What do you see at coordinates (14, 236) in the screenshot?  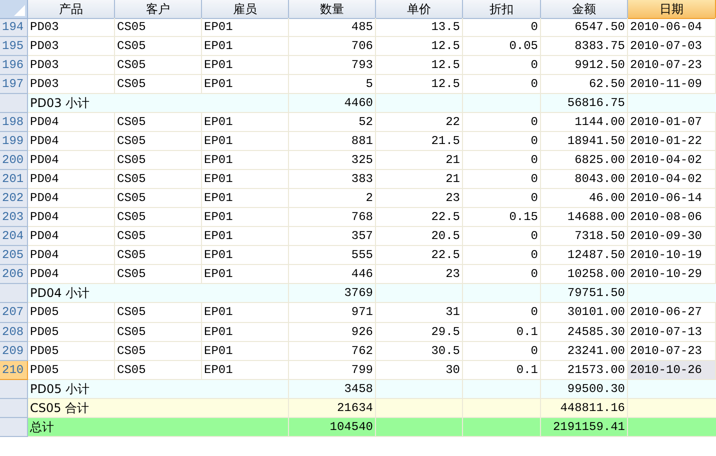 I see `row-header: 204` at bounding box center [14, 236].